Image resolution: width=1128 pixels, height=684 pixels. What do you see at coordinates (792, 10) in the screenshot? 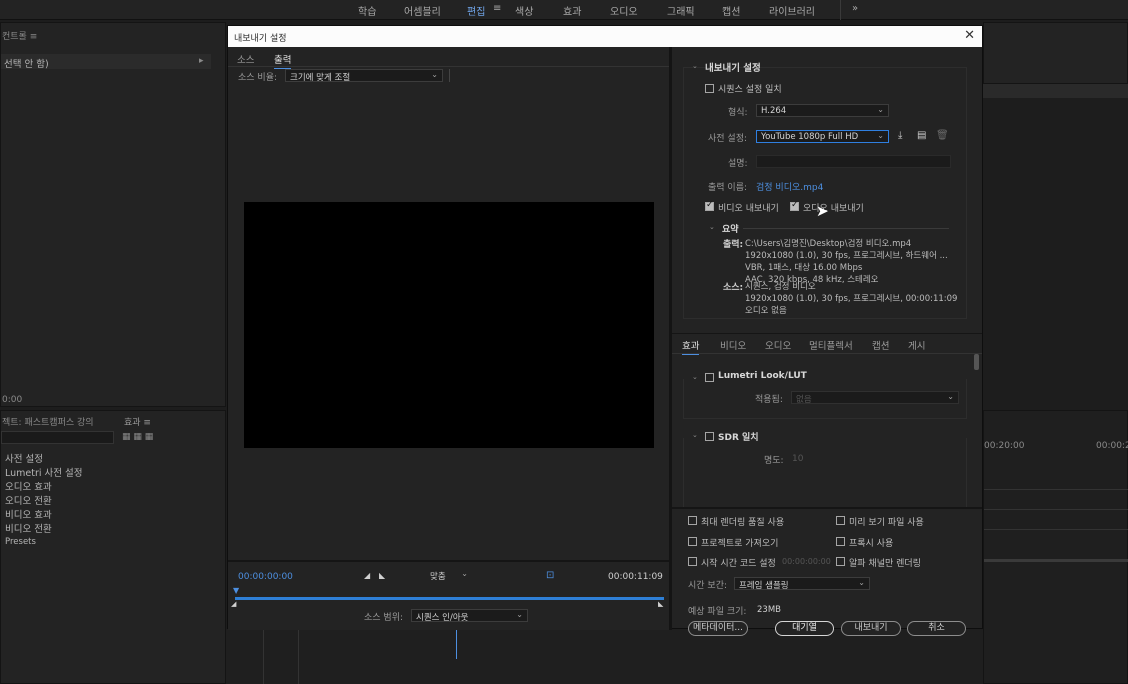
I see `workspace-tab-8: 라이브러리` at bounding box center [792, 10].